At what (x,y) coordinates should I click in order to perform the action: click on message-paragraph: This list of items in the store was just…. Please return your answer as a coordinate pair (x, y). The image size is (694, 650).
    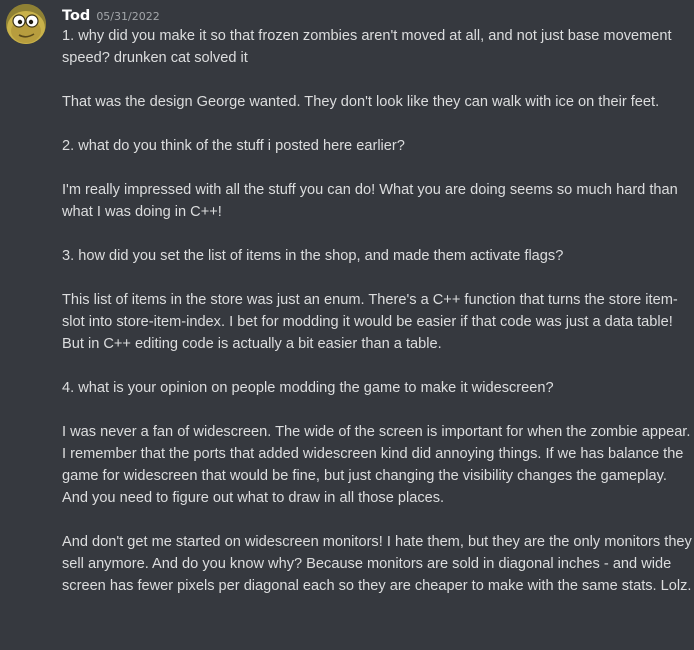
    Looking at the image, I should click on (370, 322).